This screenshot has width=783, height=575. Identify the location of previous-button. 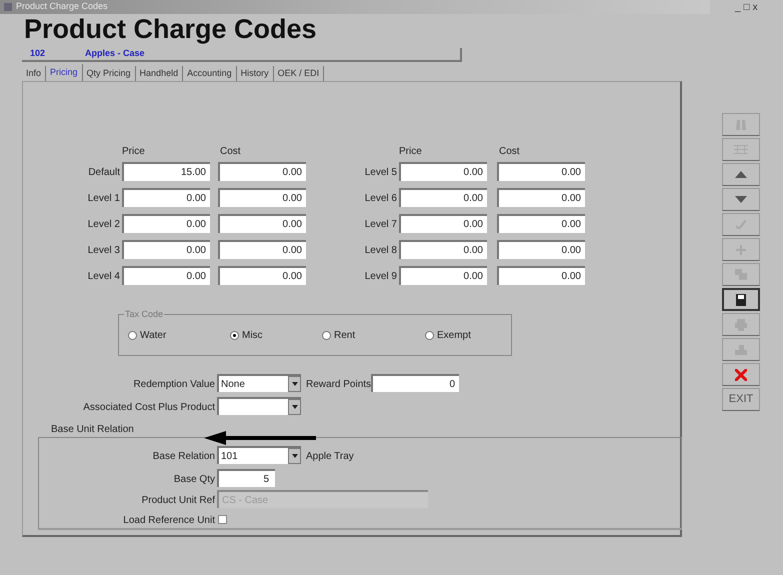
(741, 174).